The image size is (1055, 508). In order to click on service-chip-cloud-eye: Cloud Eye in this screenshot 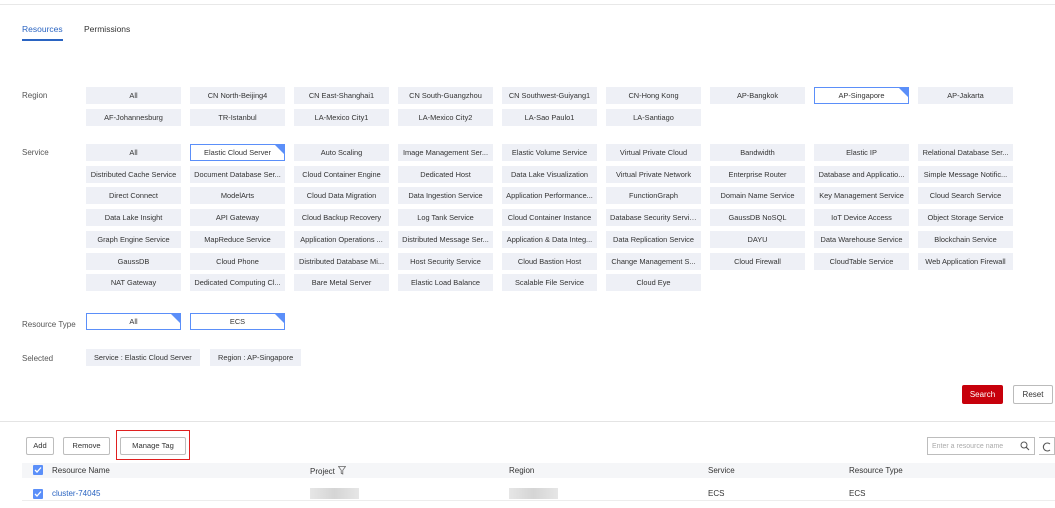, I will do `click(653, 282)`.